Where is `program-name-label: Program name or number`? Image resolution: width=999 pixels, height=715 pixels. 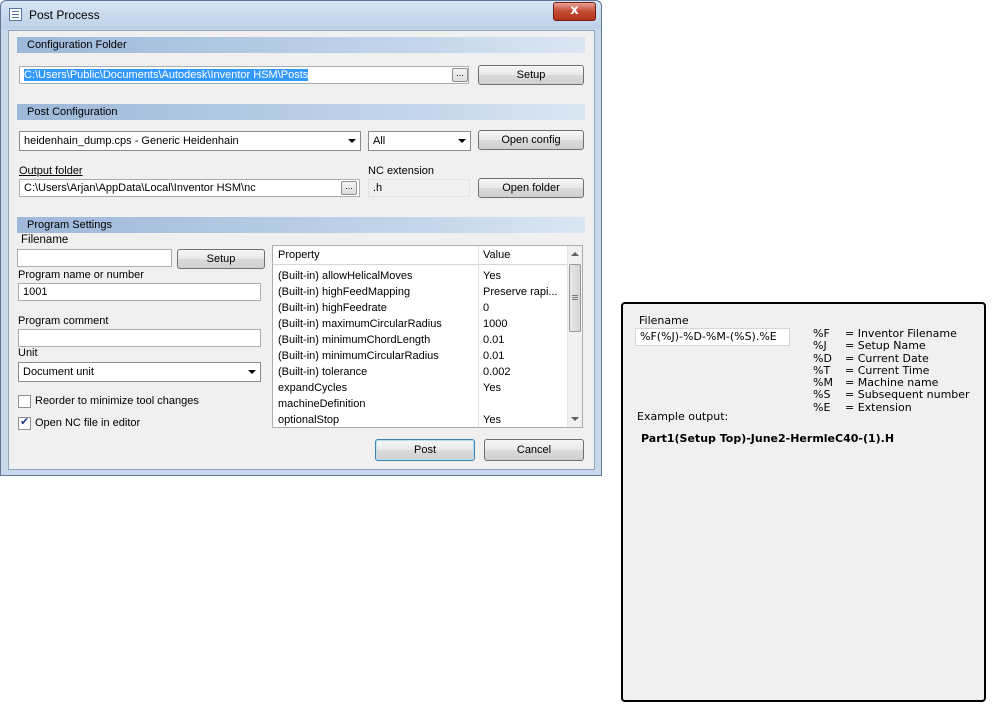
program-name-label: Program name or number is located at coordinates (81, 275).